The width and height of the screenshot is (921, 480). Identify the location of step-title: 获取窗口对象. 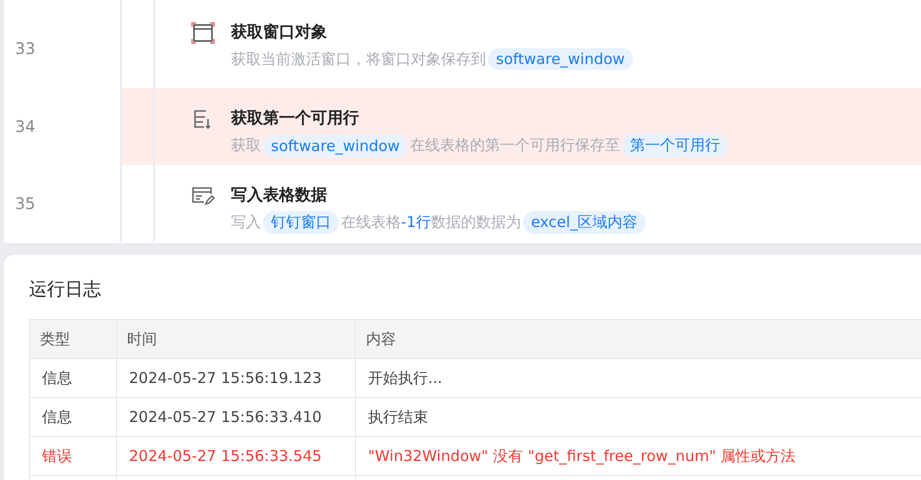
(279, 32).